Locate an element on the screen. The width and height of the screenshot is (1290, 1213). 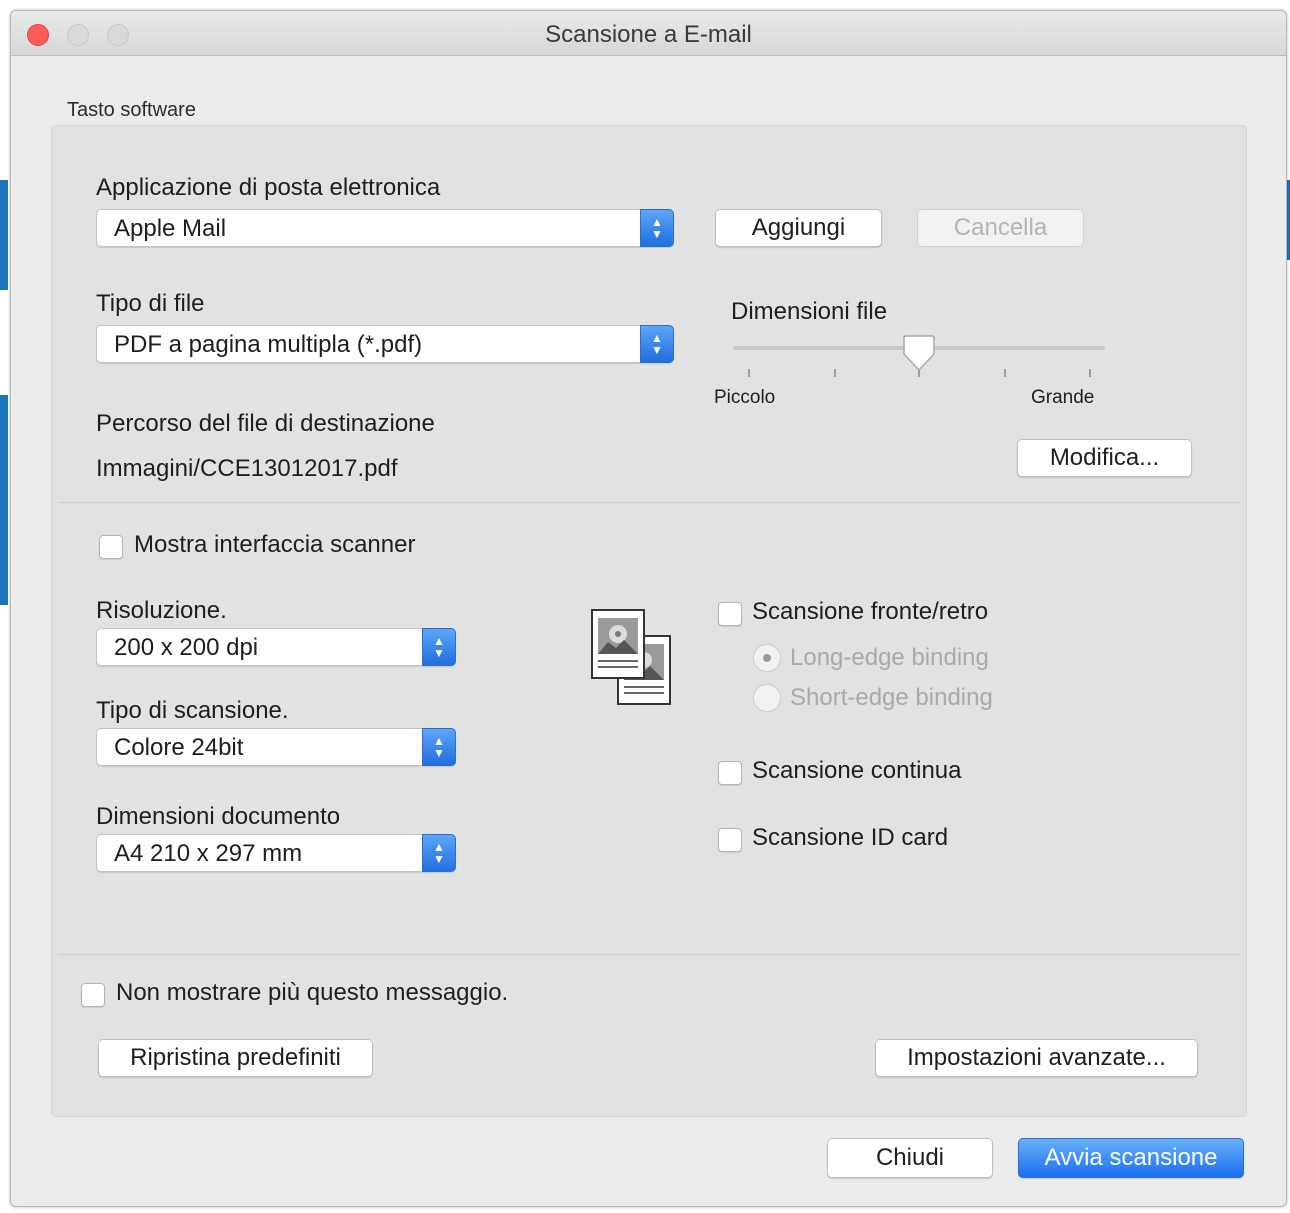
doc-size-select: A4 210 x 297 mm ▲ ▼ is located at coordinates (276, 853).